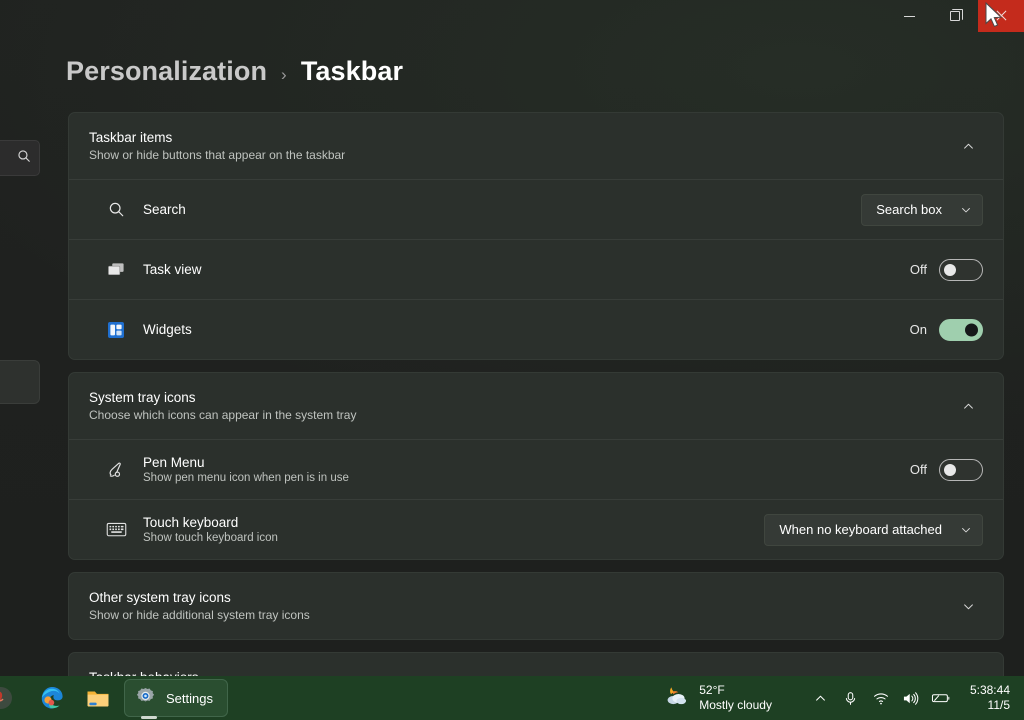 Image resolution: width=1024 pixels, height=720 pixels. I want to click on taskbar-item-label: Settings, so click(189, 698).